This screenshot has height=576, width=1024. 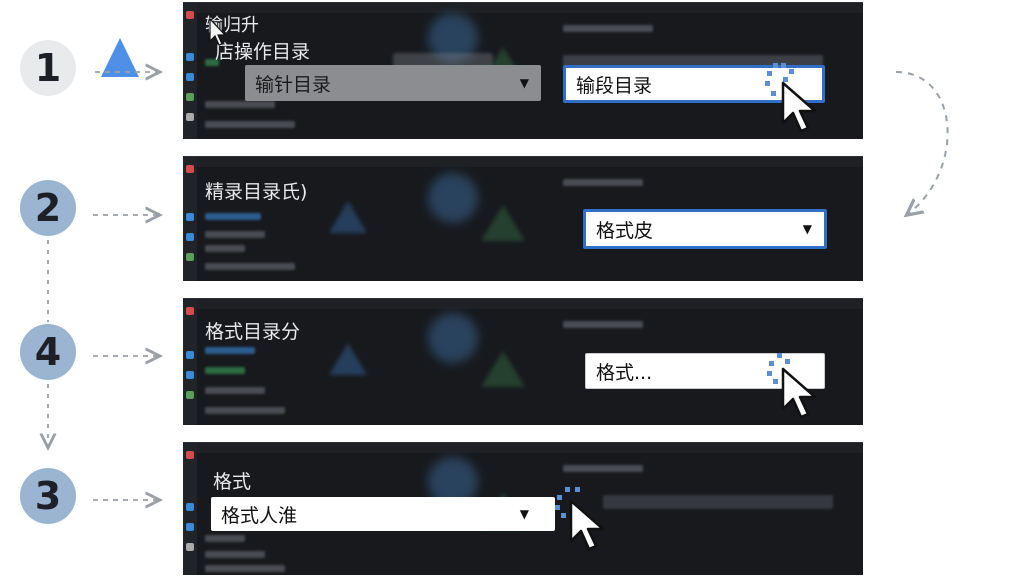 I want to click on target-directory-value: 输段目录, so click(x=614, y=85).